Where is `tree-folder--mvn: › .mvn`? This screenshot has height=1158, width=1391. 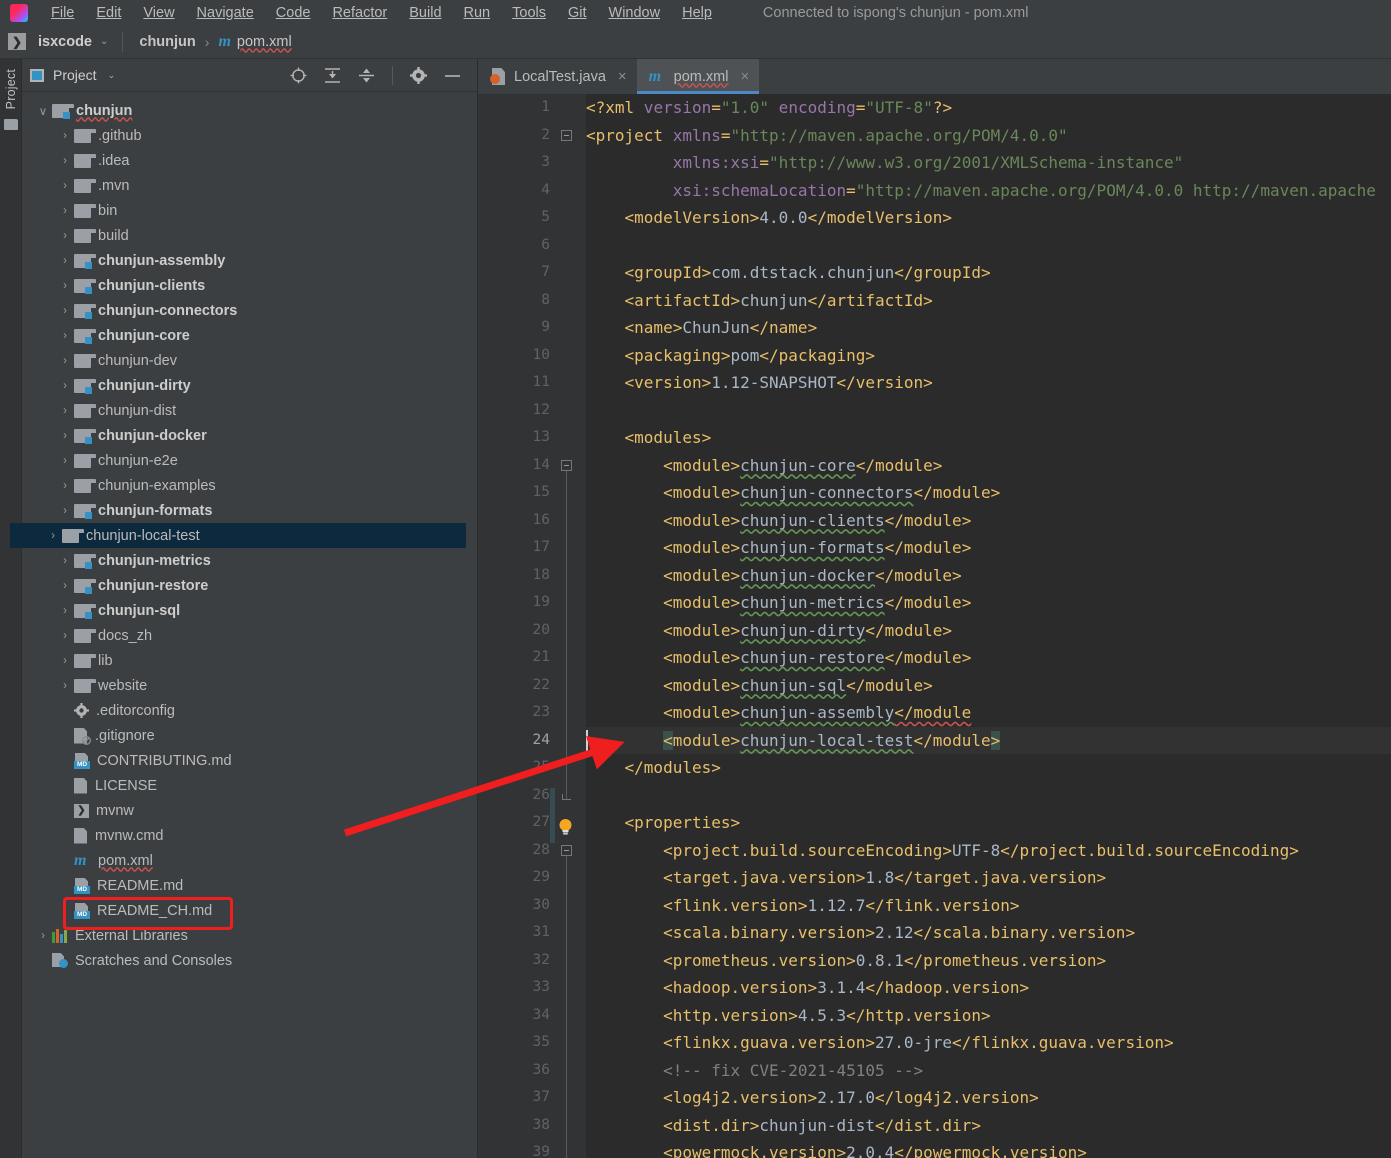
tree-folder--mvn: › .mvn is located at coordinates (249, 185).